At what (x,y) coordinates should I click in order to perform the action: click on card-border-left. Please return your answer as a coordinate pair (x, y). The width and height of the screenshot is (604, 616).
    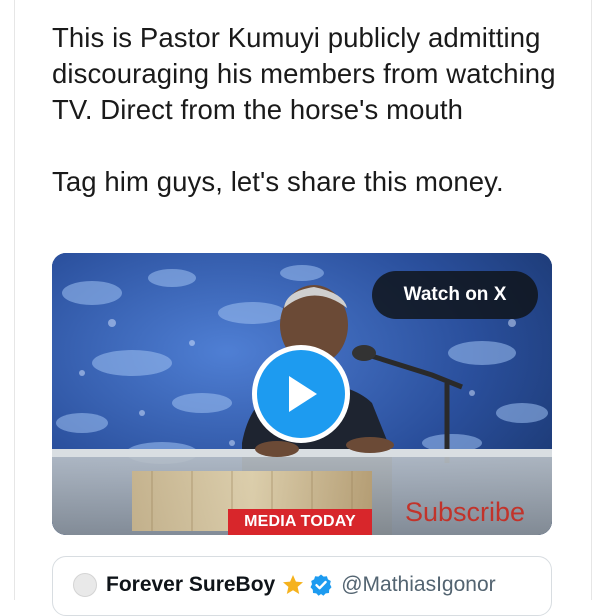
    Looking at the image, I should click on (14, 300).